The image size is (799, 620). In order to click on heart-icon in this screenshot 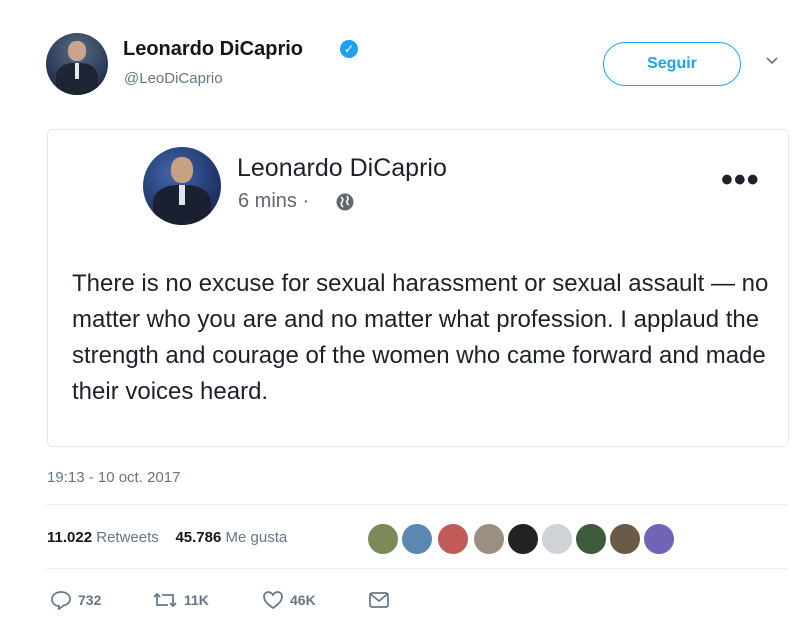, I will do `click(273, 600)`.